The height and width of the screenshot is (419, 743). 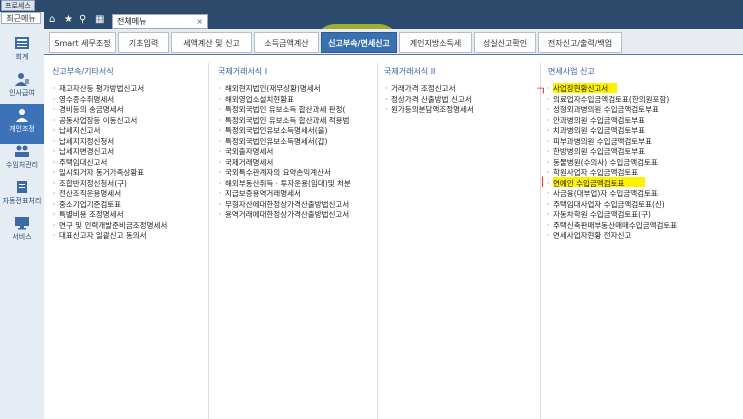 I want to click on tab-local-income-tax: 계인지방소득세, so click(x=435, y=42).